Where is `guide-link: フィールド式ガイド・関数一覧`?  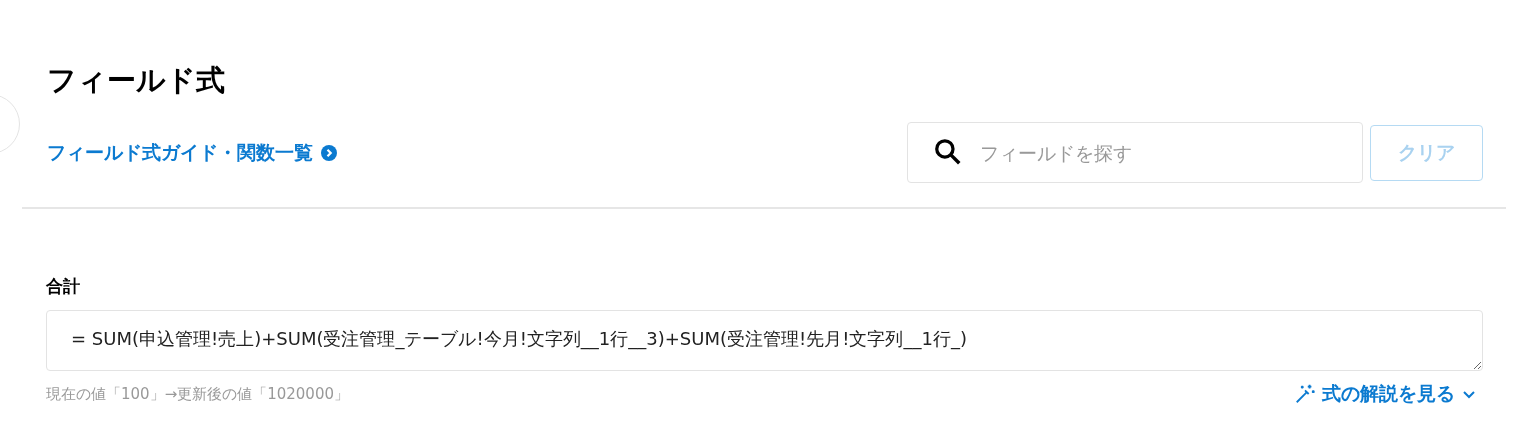 guide-link: フィールド式ガイド・関数一覧 is located at coordinates (192, 152).